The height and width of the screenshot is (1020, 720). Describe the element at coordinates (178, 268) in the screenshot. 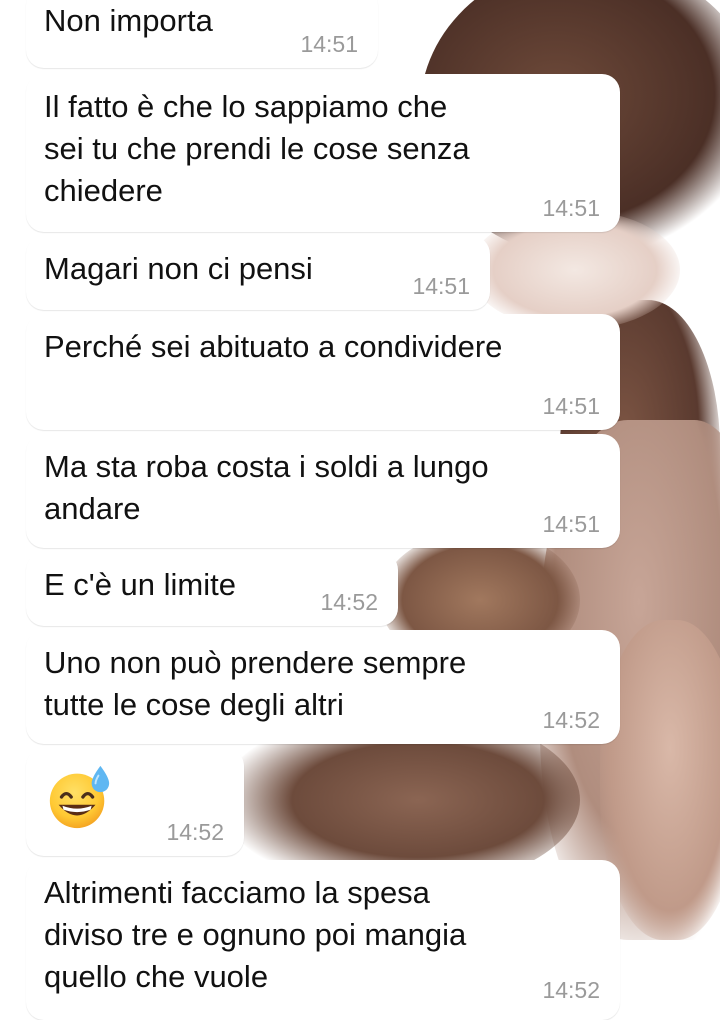

I see `message-text: Magari non ci pensi` at that location.